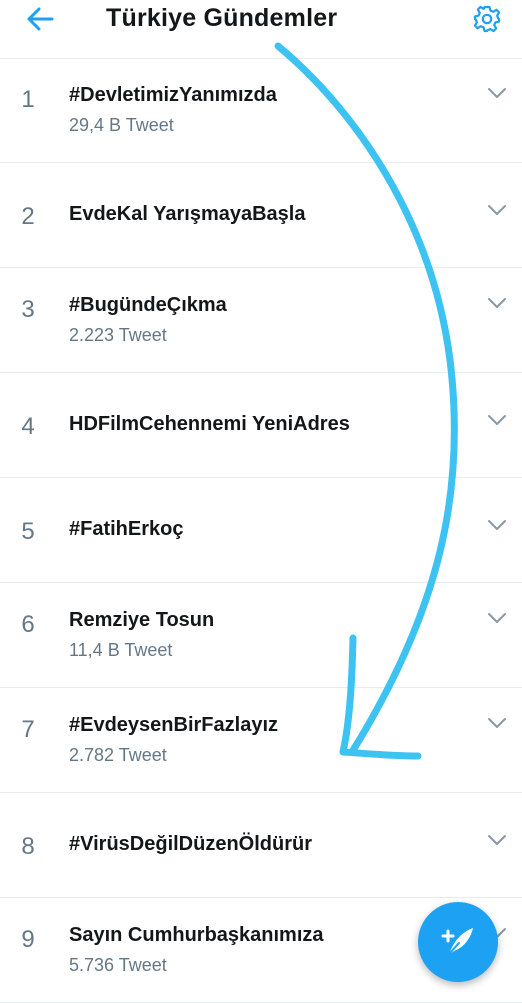 The width and height of the screenshot is (522, 1003). I want to click on trend-name: Sayın Cumhurbaşkanımıza, so click(196, 935).